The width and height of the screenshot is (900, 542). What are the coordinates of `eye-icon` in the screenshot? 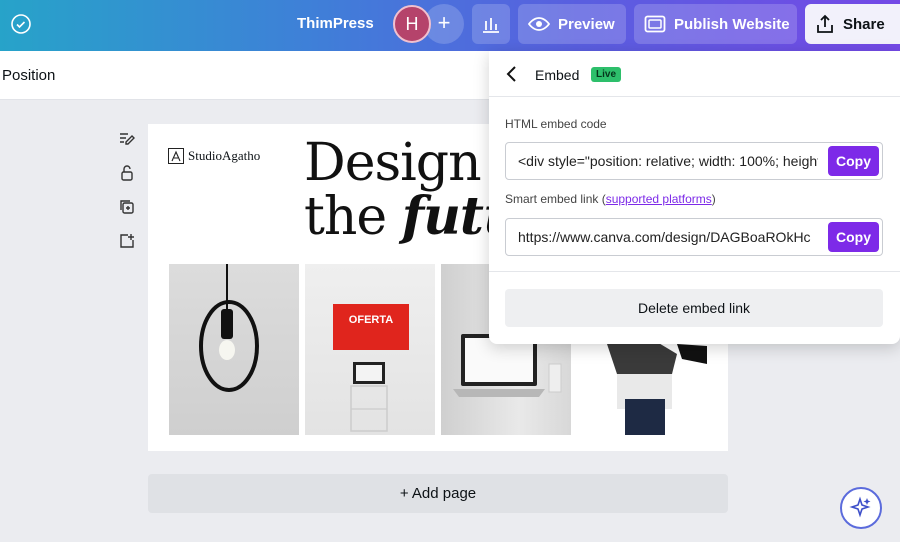 It's located at (539, 24).